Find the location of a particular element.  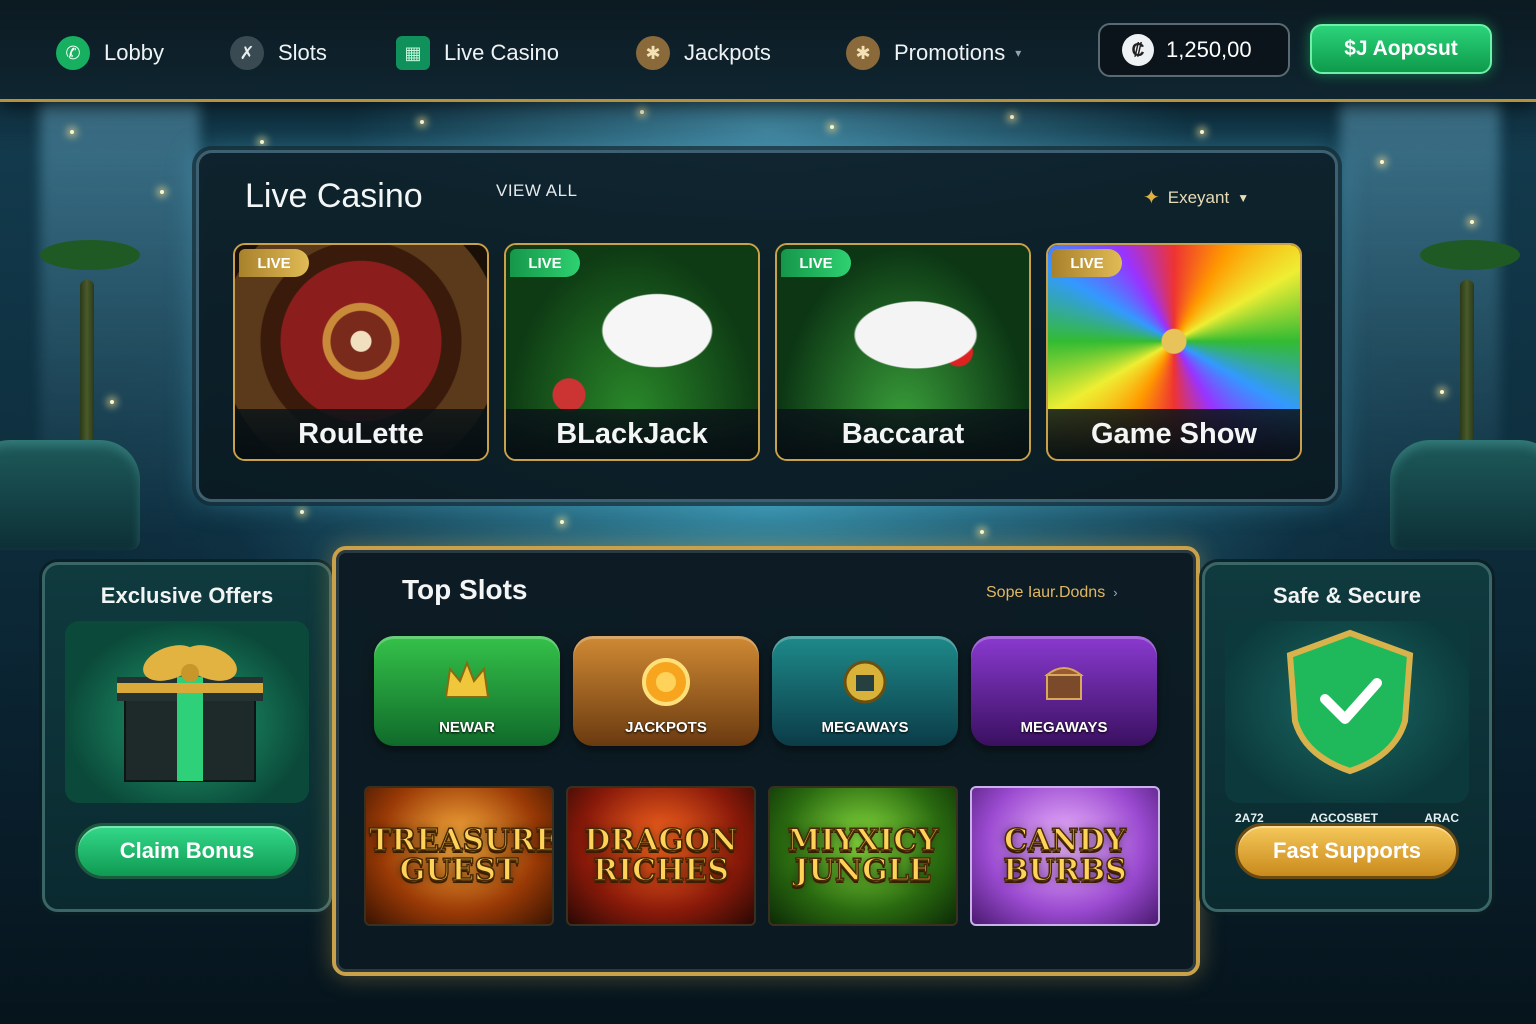

slot-game-title: MIYXICY JUNGLE is located at coordinates (863, 855).